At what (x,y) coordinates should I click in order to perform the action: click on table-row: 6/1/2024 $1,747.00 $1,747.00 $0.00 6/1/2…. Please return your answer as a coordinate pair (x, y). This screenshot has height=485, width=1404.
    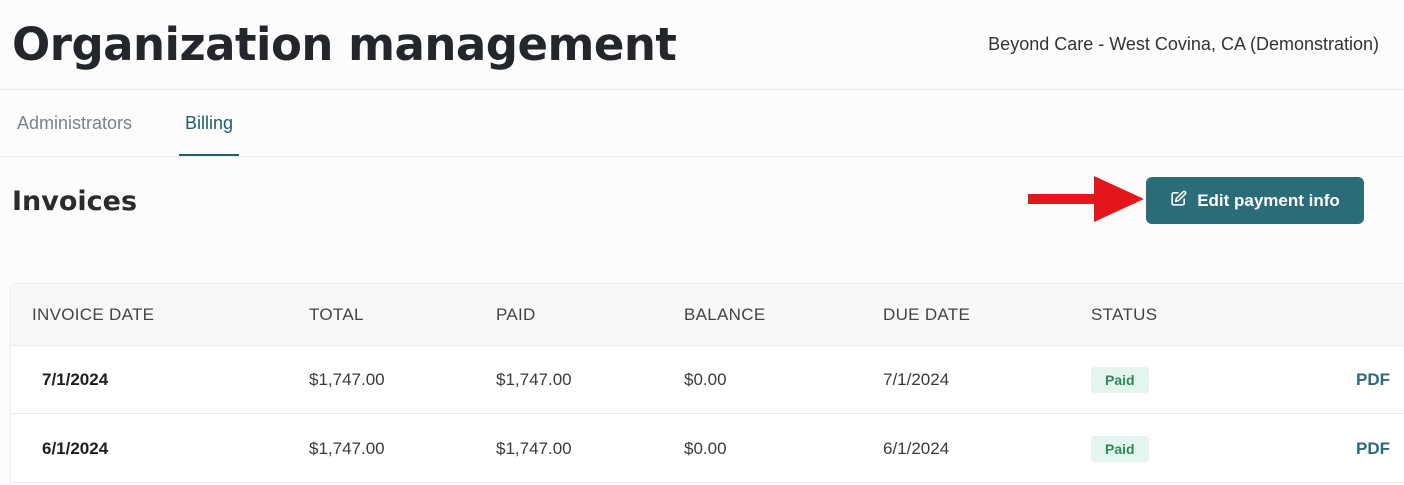
    Looking at the image, I should click on (707, 449).